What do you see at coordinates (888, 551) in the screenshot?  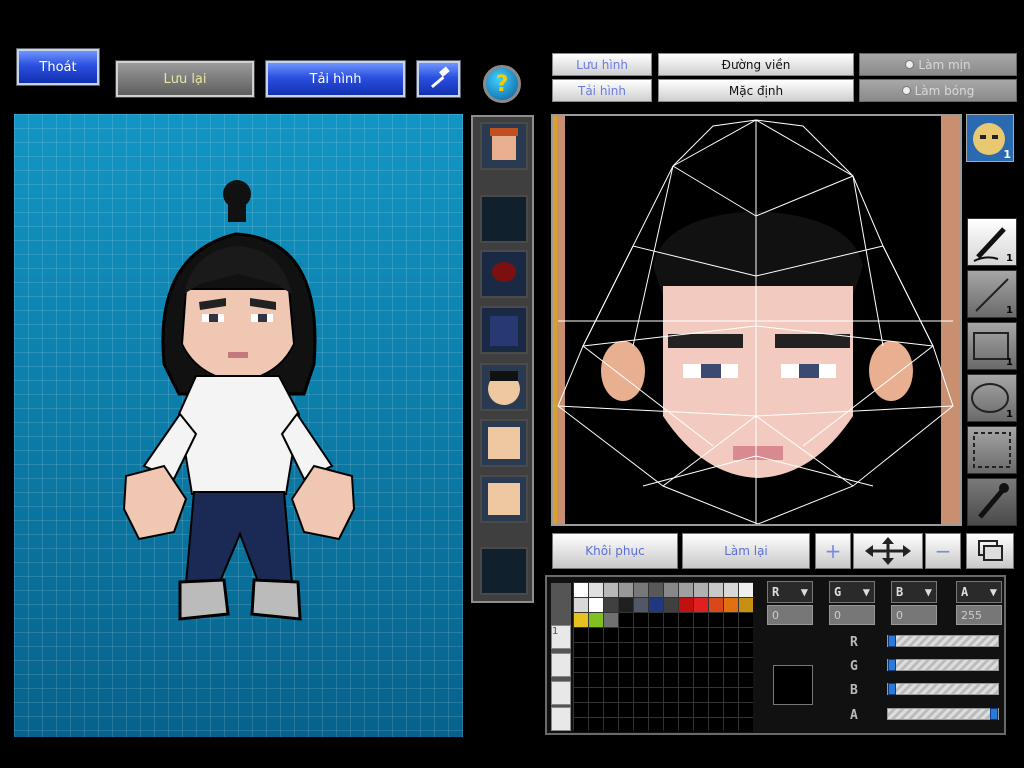 I see `move-button` at bounding box center [888, 551].